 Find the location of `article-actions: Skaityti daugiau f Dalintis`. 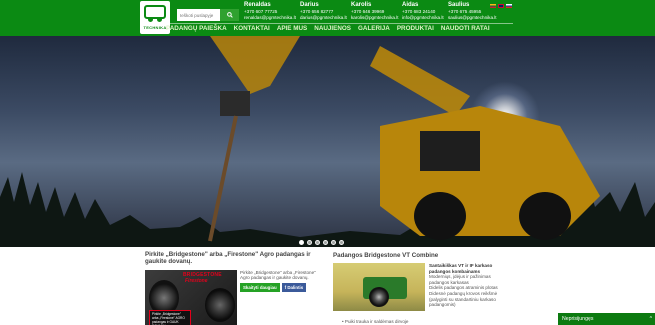

article-actions: Skaityti daugiau f Dalintis is located at coordinates (273, 287).